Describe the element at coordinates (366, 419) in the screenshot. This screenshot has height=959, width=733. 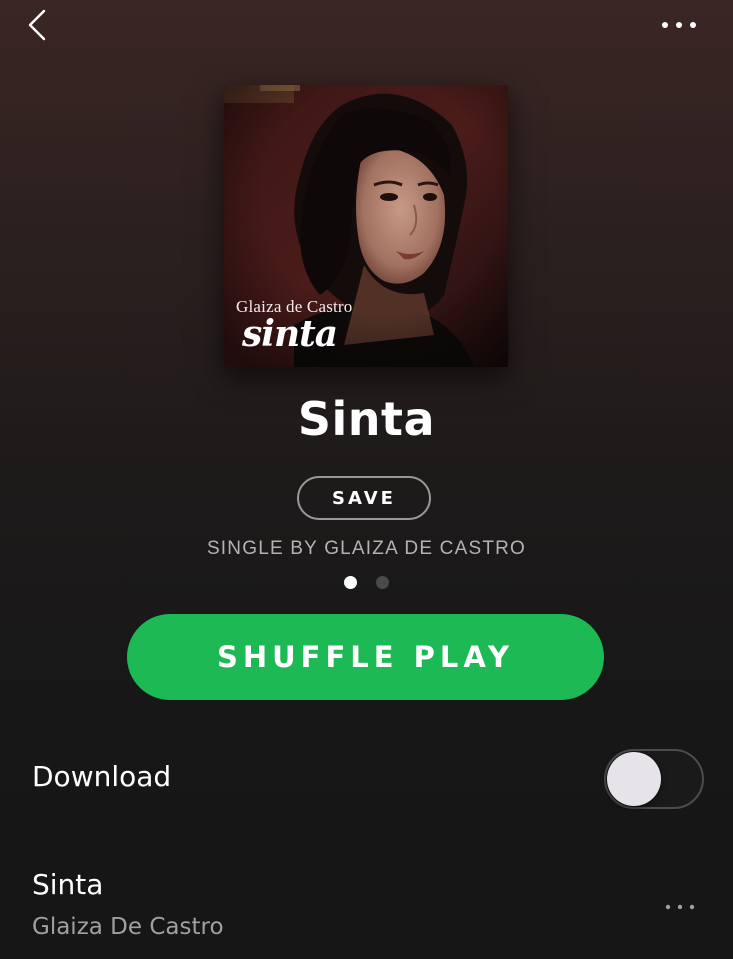
I see `album-title: Sinta` at that location.